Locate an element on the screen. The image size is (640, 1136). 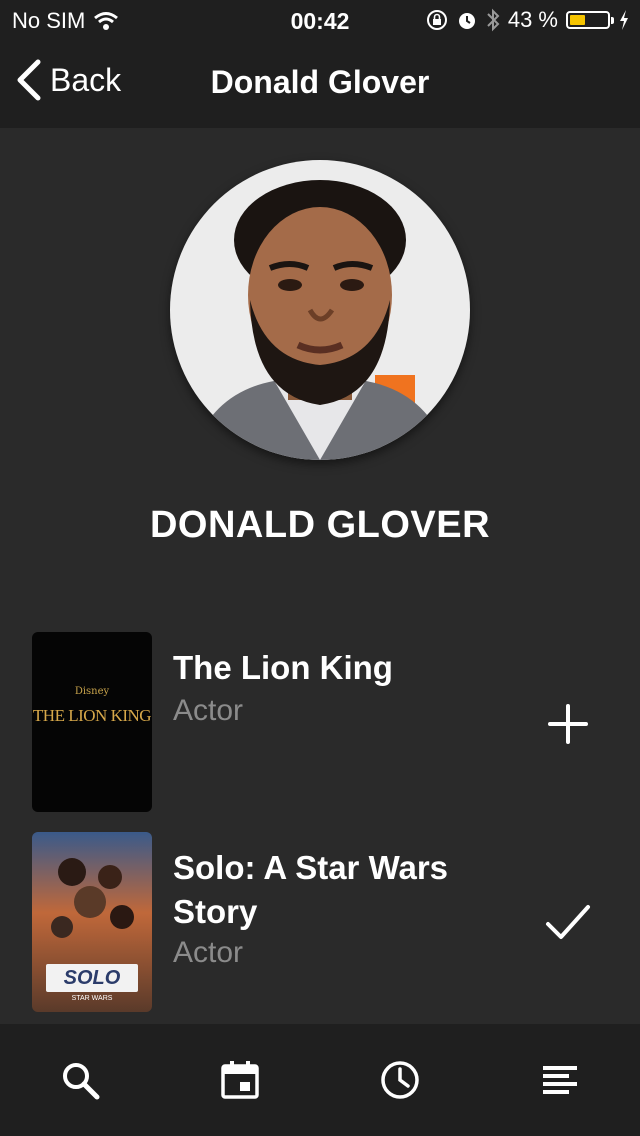
calendar-icon is located at coordinates (240, 1080).